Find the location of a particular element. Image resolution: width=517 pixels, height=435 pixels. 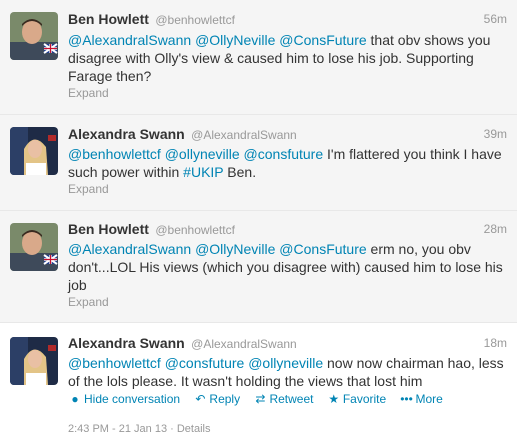

retweet-button: ⇄ Retweet is located at coordinates (283, 399).